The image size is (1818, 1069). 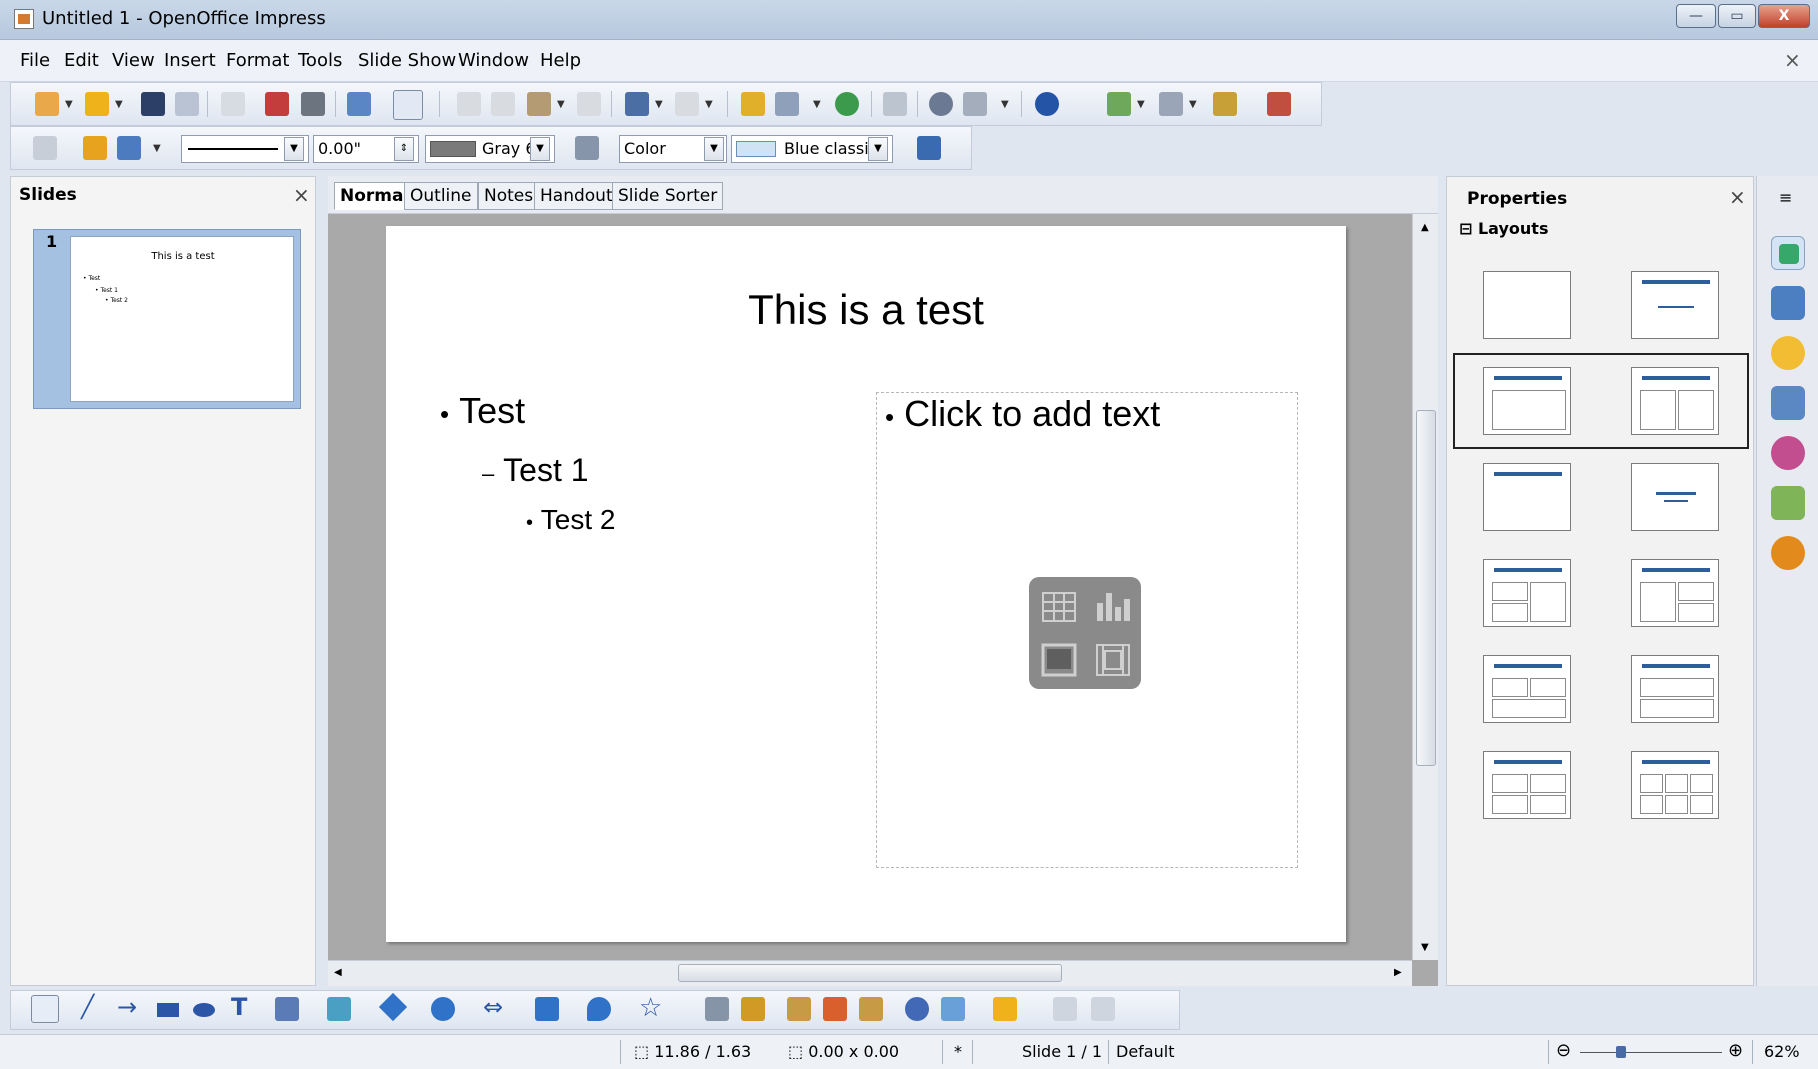 I want to click on interaction-icon, so click(x=1103, y=1009).